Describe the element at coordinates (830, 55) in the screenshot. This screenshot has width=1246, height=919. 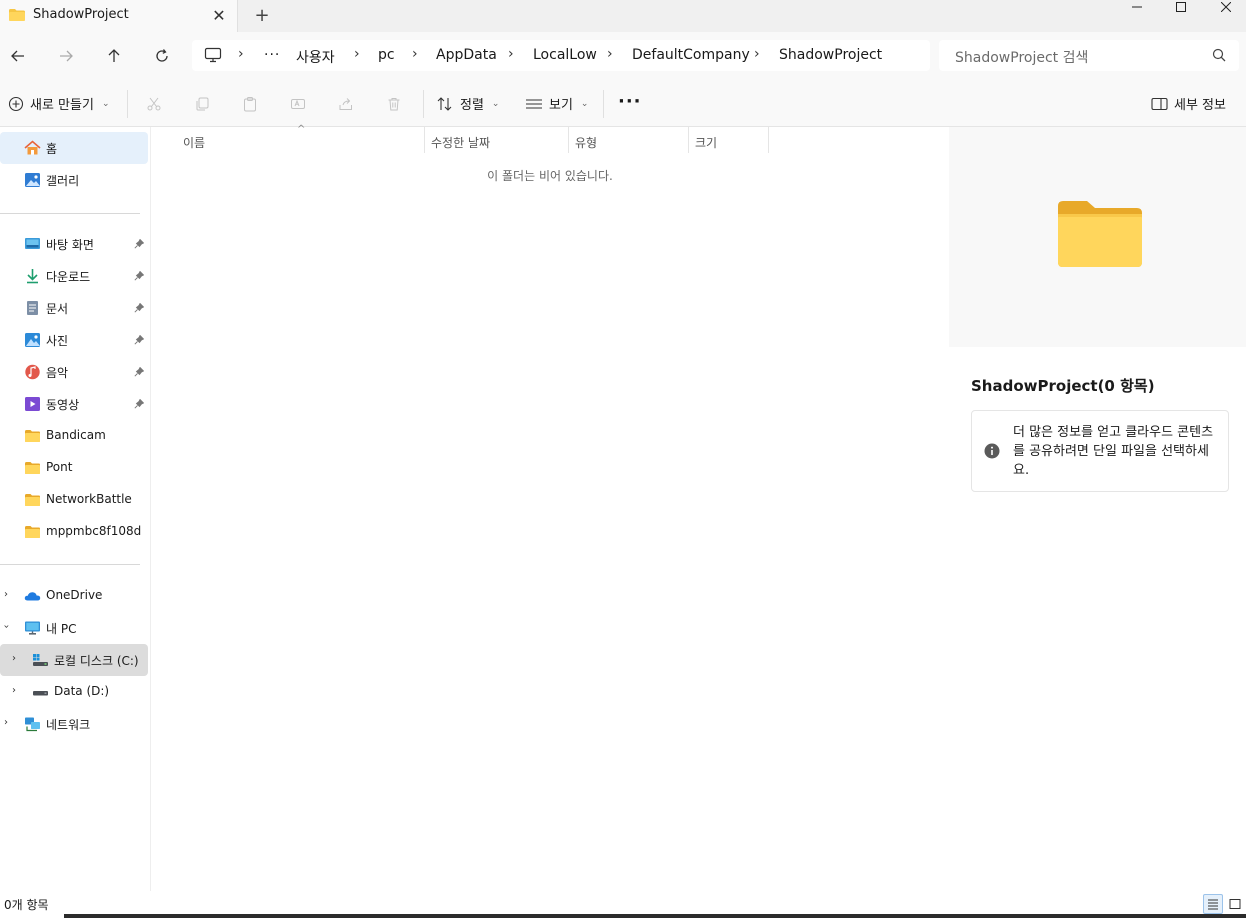
I see `breadcrumb-shadowproject: ShadowProject` at that location.